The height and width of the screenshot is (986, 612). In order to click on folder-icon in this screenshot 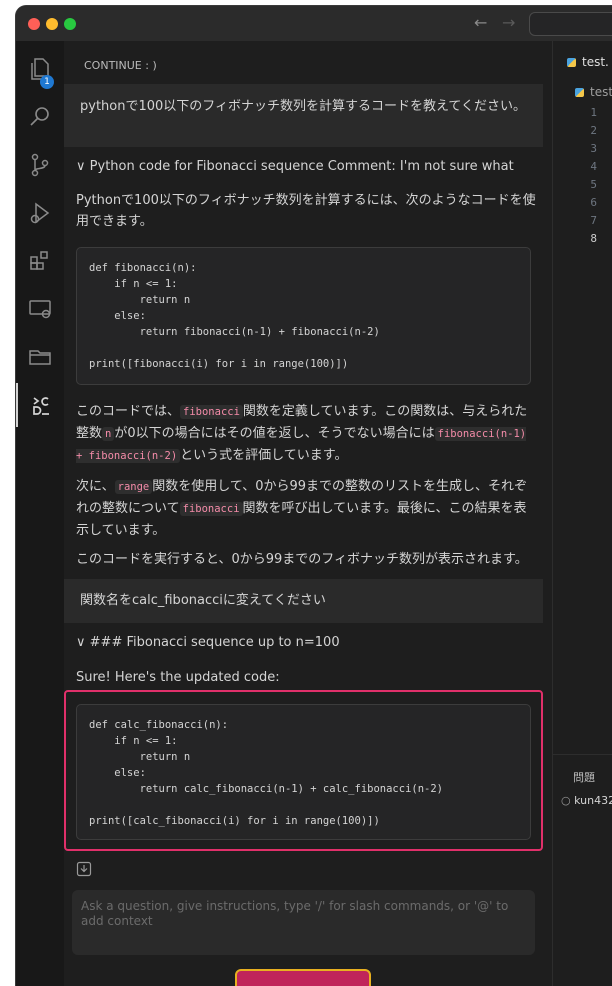, I will do `click(40, 357)`.